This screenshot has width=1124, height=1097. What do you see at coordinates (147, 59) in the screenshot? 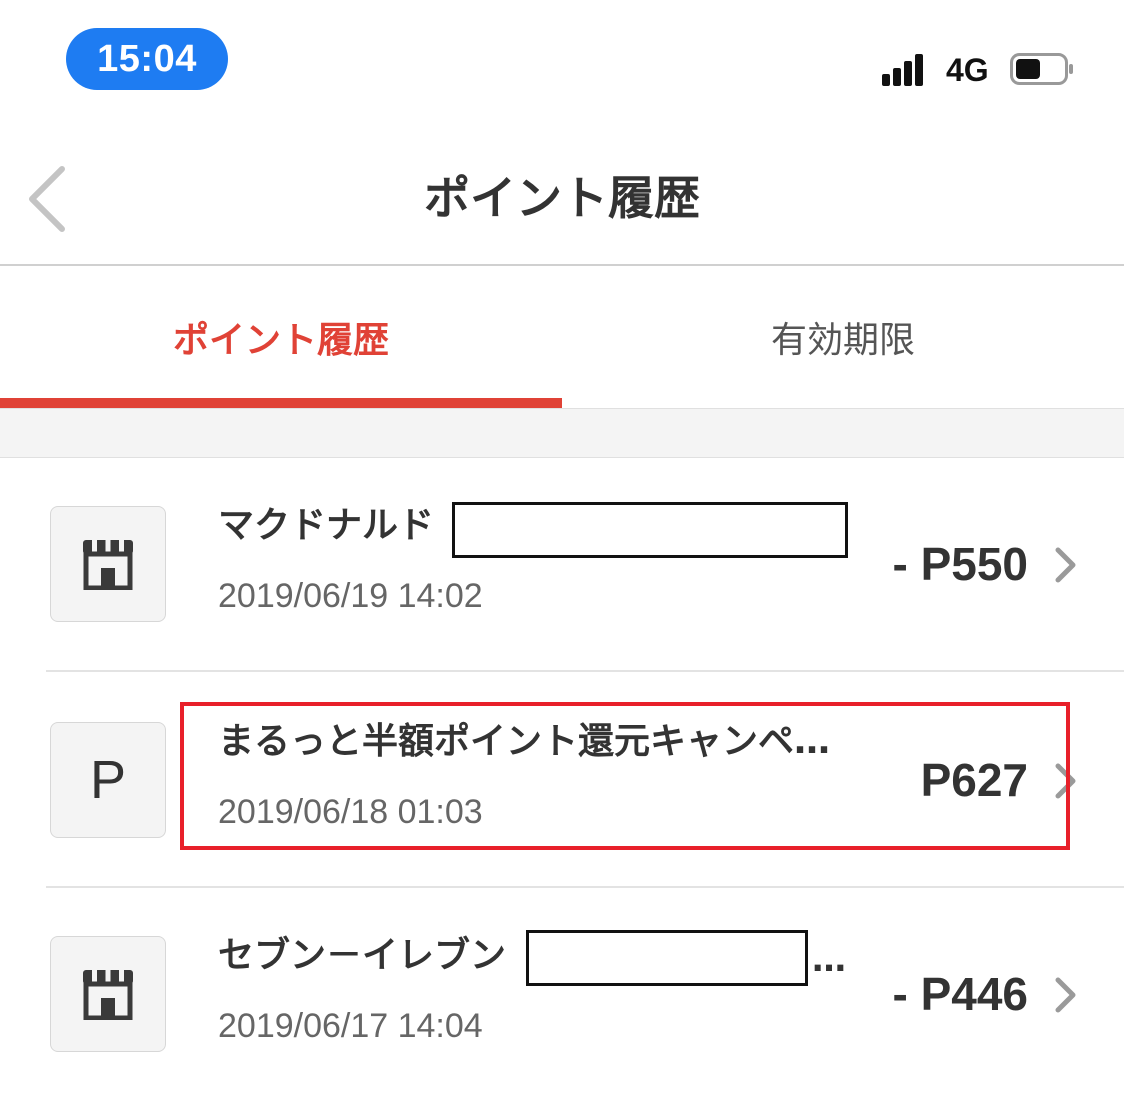
I see `status-time: 15:04` at bounding box center [147, 59].